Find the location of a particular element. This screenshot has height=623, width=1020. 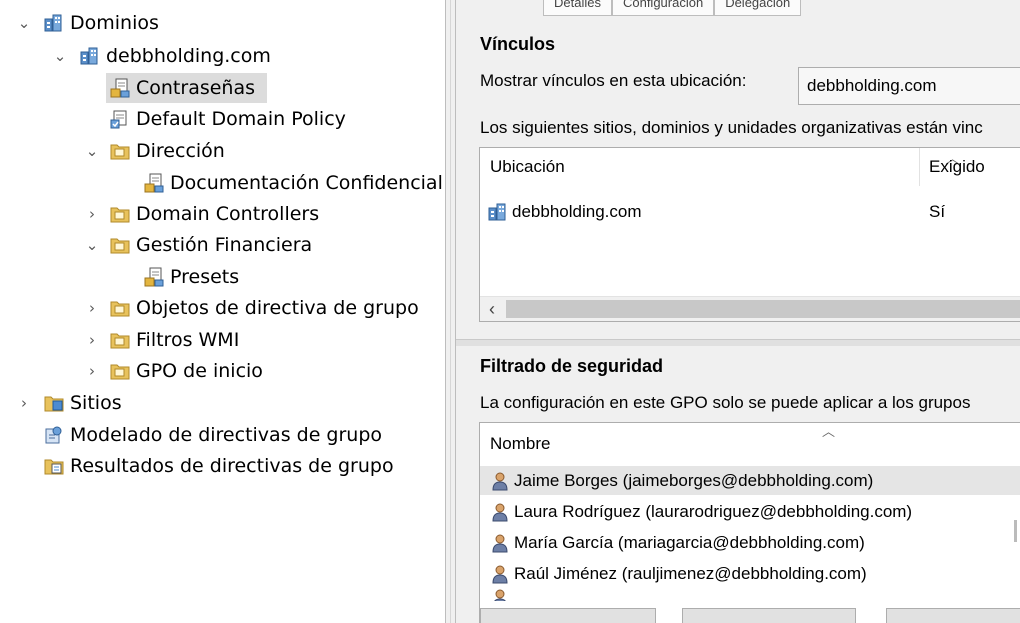

section-divider is located at coordinates (738, 342).